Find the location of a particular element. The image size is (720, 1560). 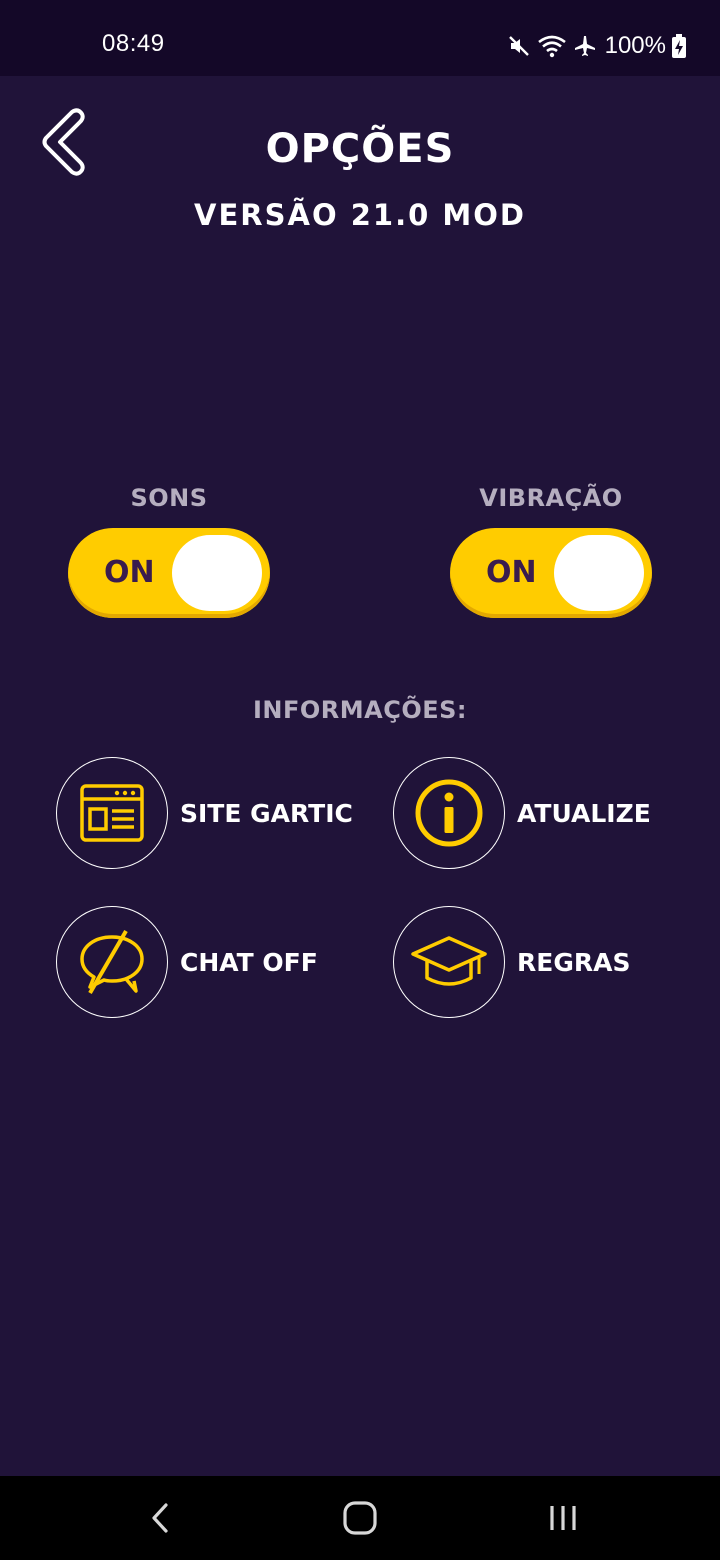

airplane-icon is located at coordinates (584, 46).